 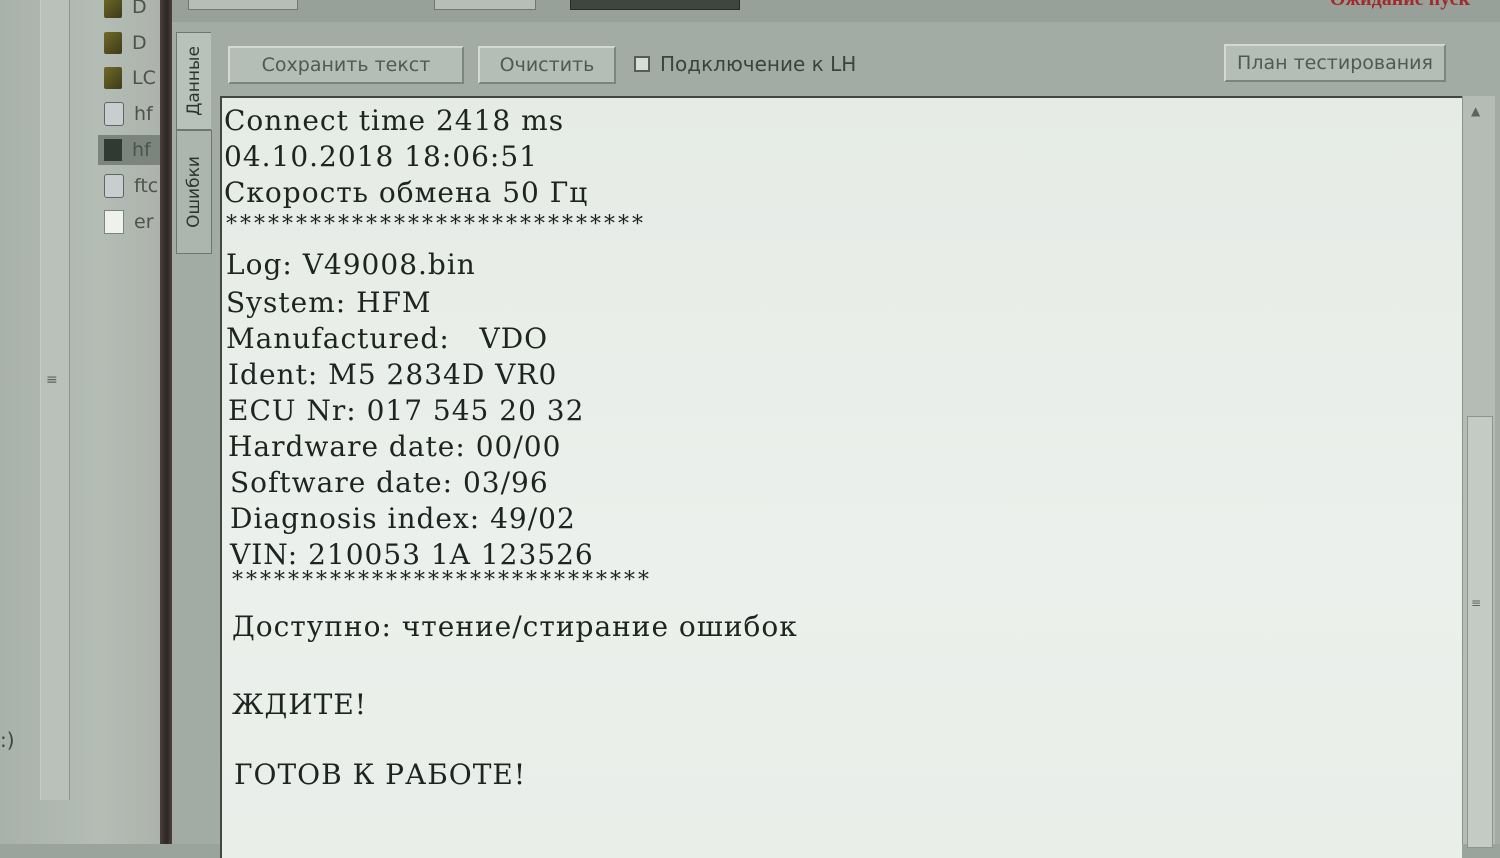 What do you see at coordinates (84, 422) in the screenshot?
I see `file-browser-pane: ≡ D D LC hf hf ftc er :)` at bounding box center [84, 422].